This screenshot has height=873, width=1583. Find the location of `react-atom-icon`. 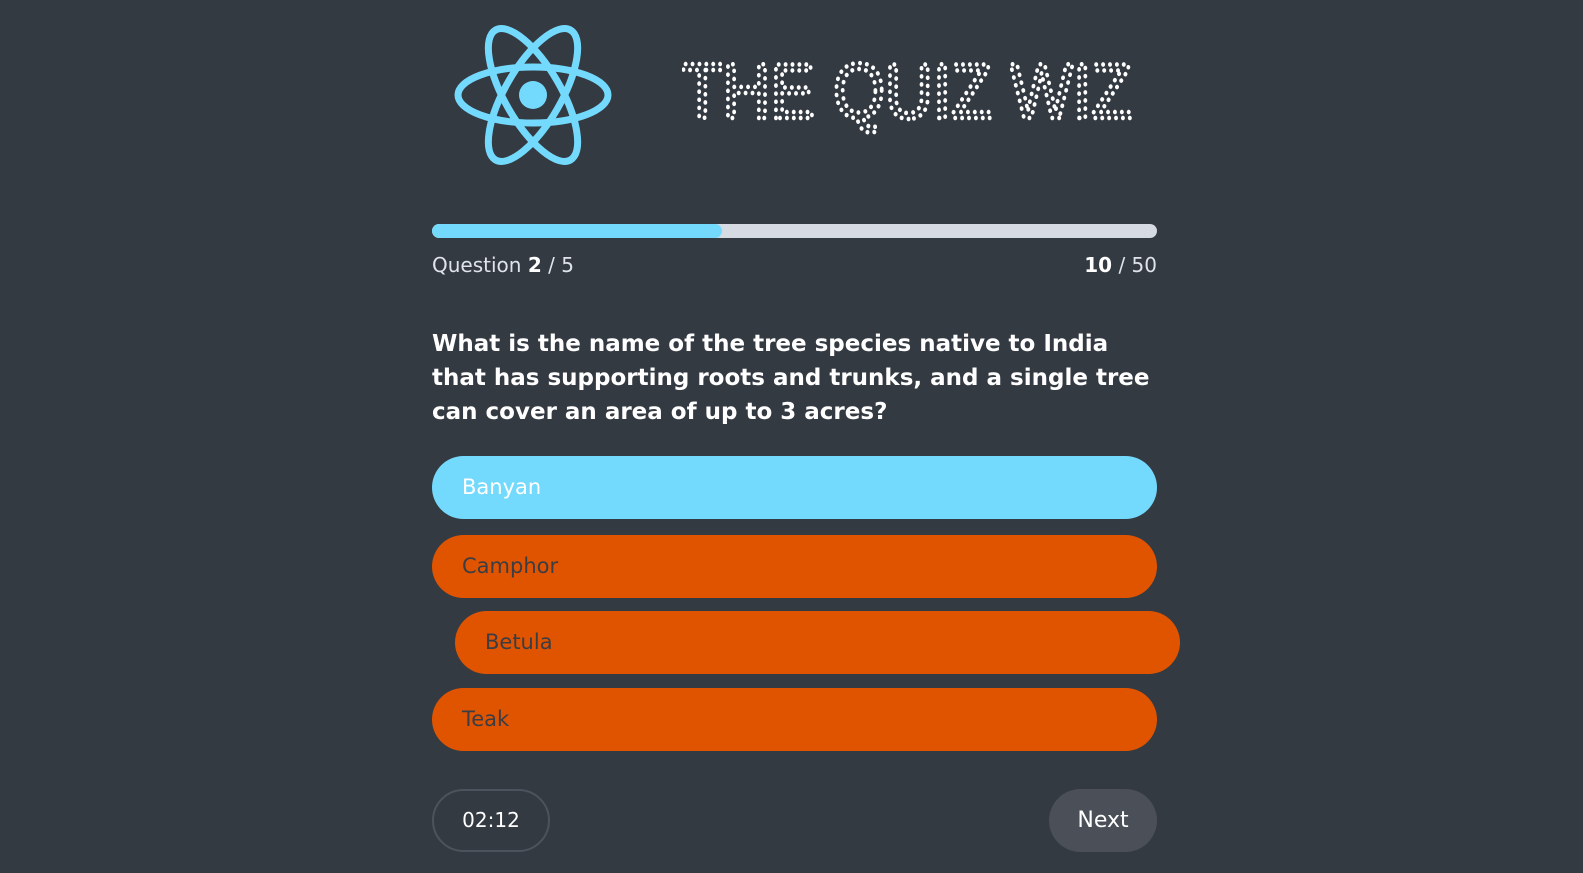

react-atom-icon is located at coordinates (533, 95).